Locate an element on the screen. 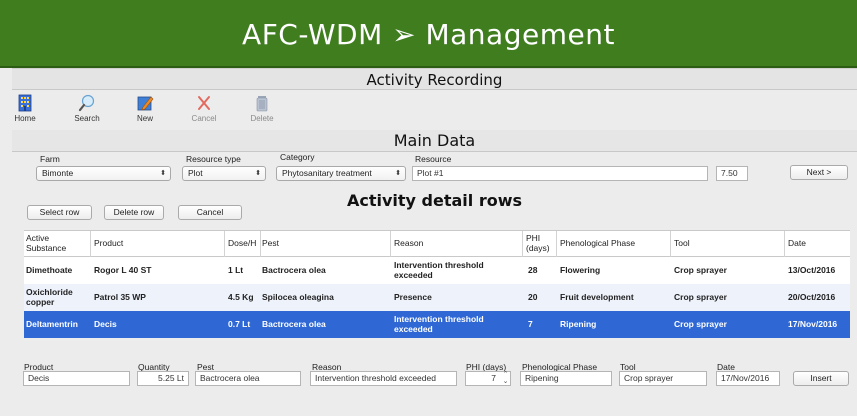 The width and height of the screenshot is (857, 416). farm-label: Farm is located at coordinates (50, 159).